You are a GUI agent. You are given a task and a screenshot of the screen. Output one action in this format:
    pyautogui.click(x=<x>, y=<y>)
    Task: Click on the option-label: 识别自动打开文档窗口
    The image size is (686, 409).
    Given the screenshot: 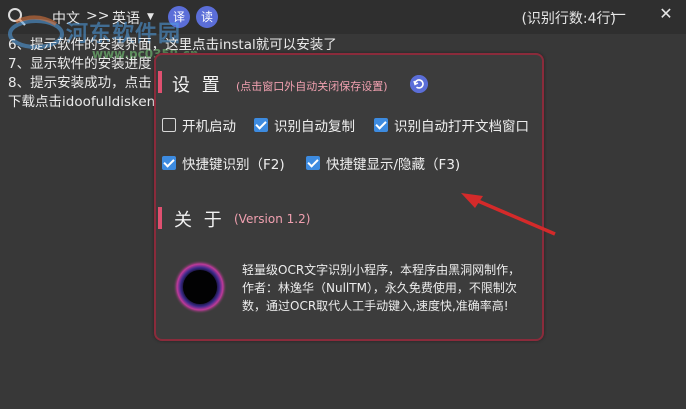 What is the action you would take?
    pyautogui.click(x=461, y=127)
    